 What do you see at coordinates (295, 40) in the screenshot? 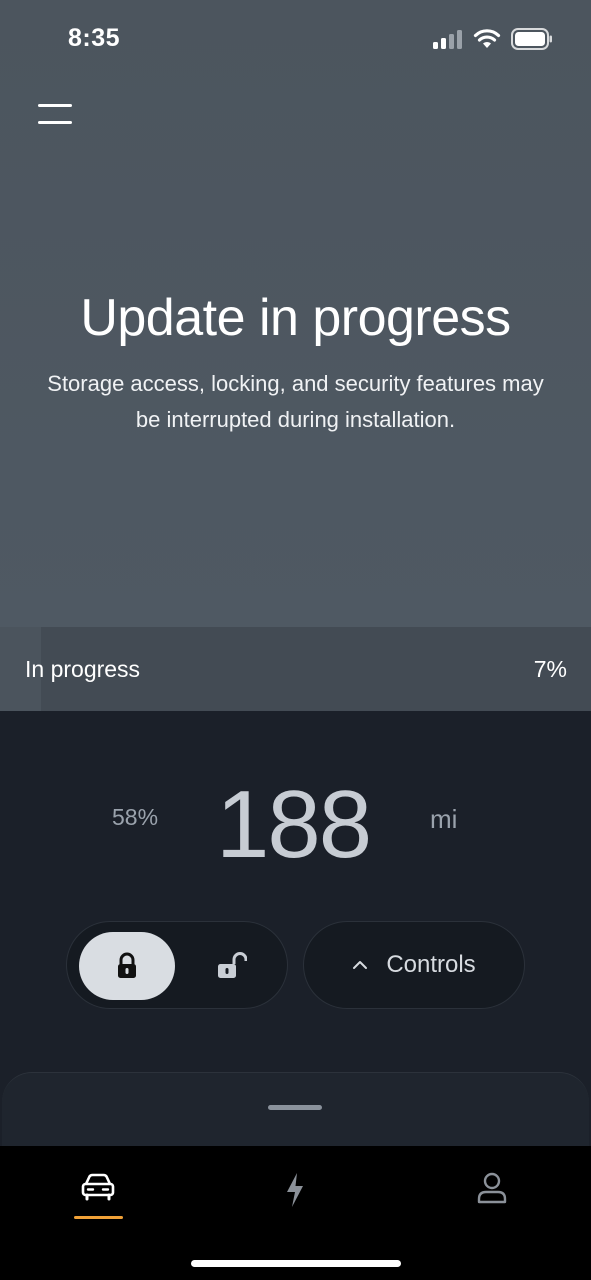
I see `status-bar: 8:35` at bounding box center [295, 40].